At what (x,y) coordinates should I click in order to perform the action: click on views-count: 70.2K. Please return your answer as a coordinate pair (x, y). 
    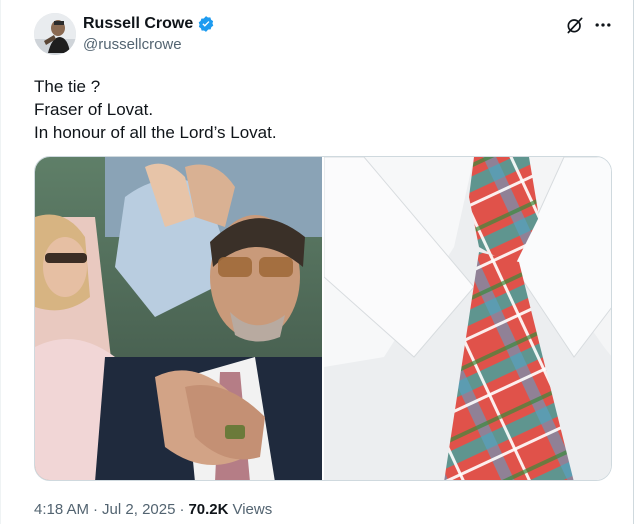
    Looking at the image, I should click on (208, 510).